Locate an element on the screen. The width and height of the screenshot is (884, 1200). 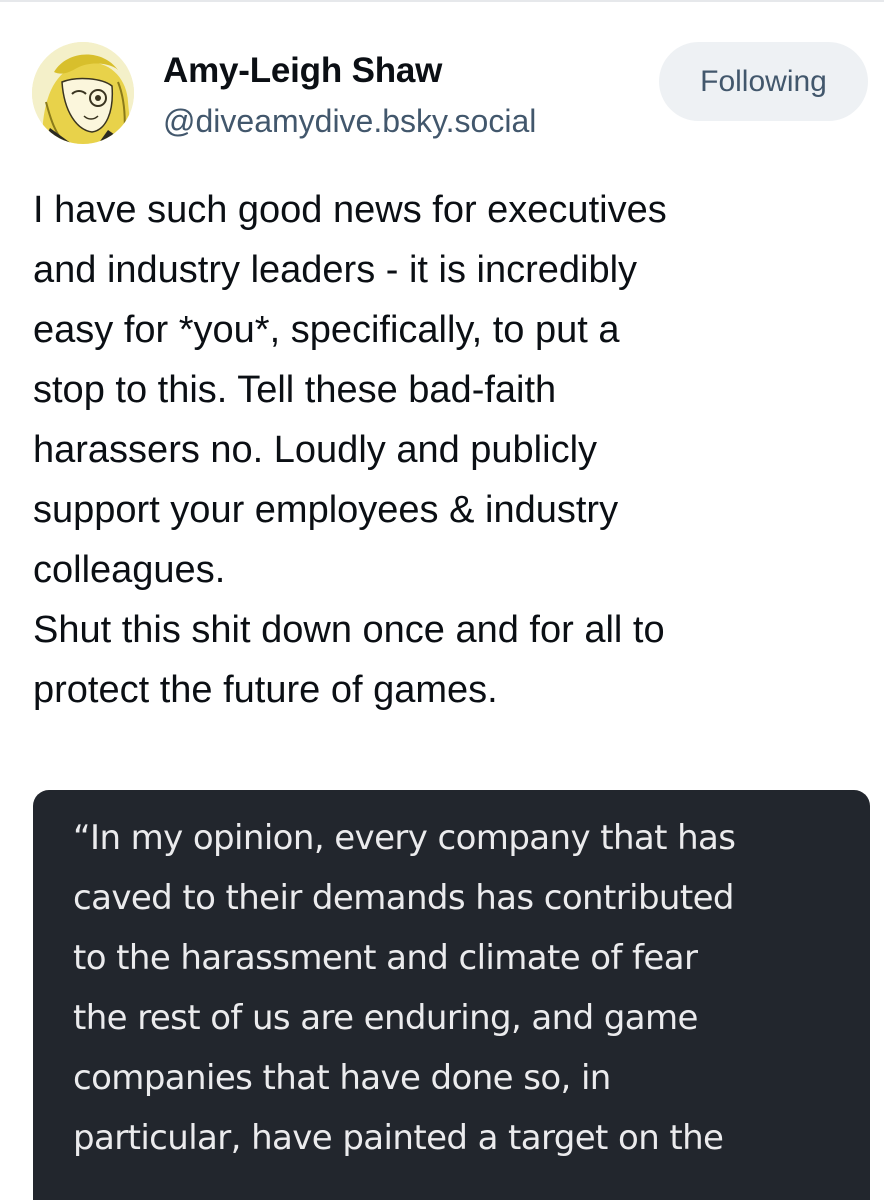
user-avatar-illustration-icon is located at coordinates (83, 93).